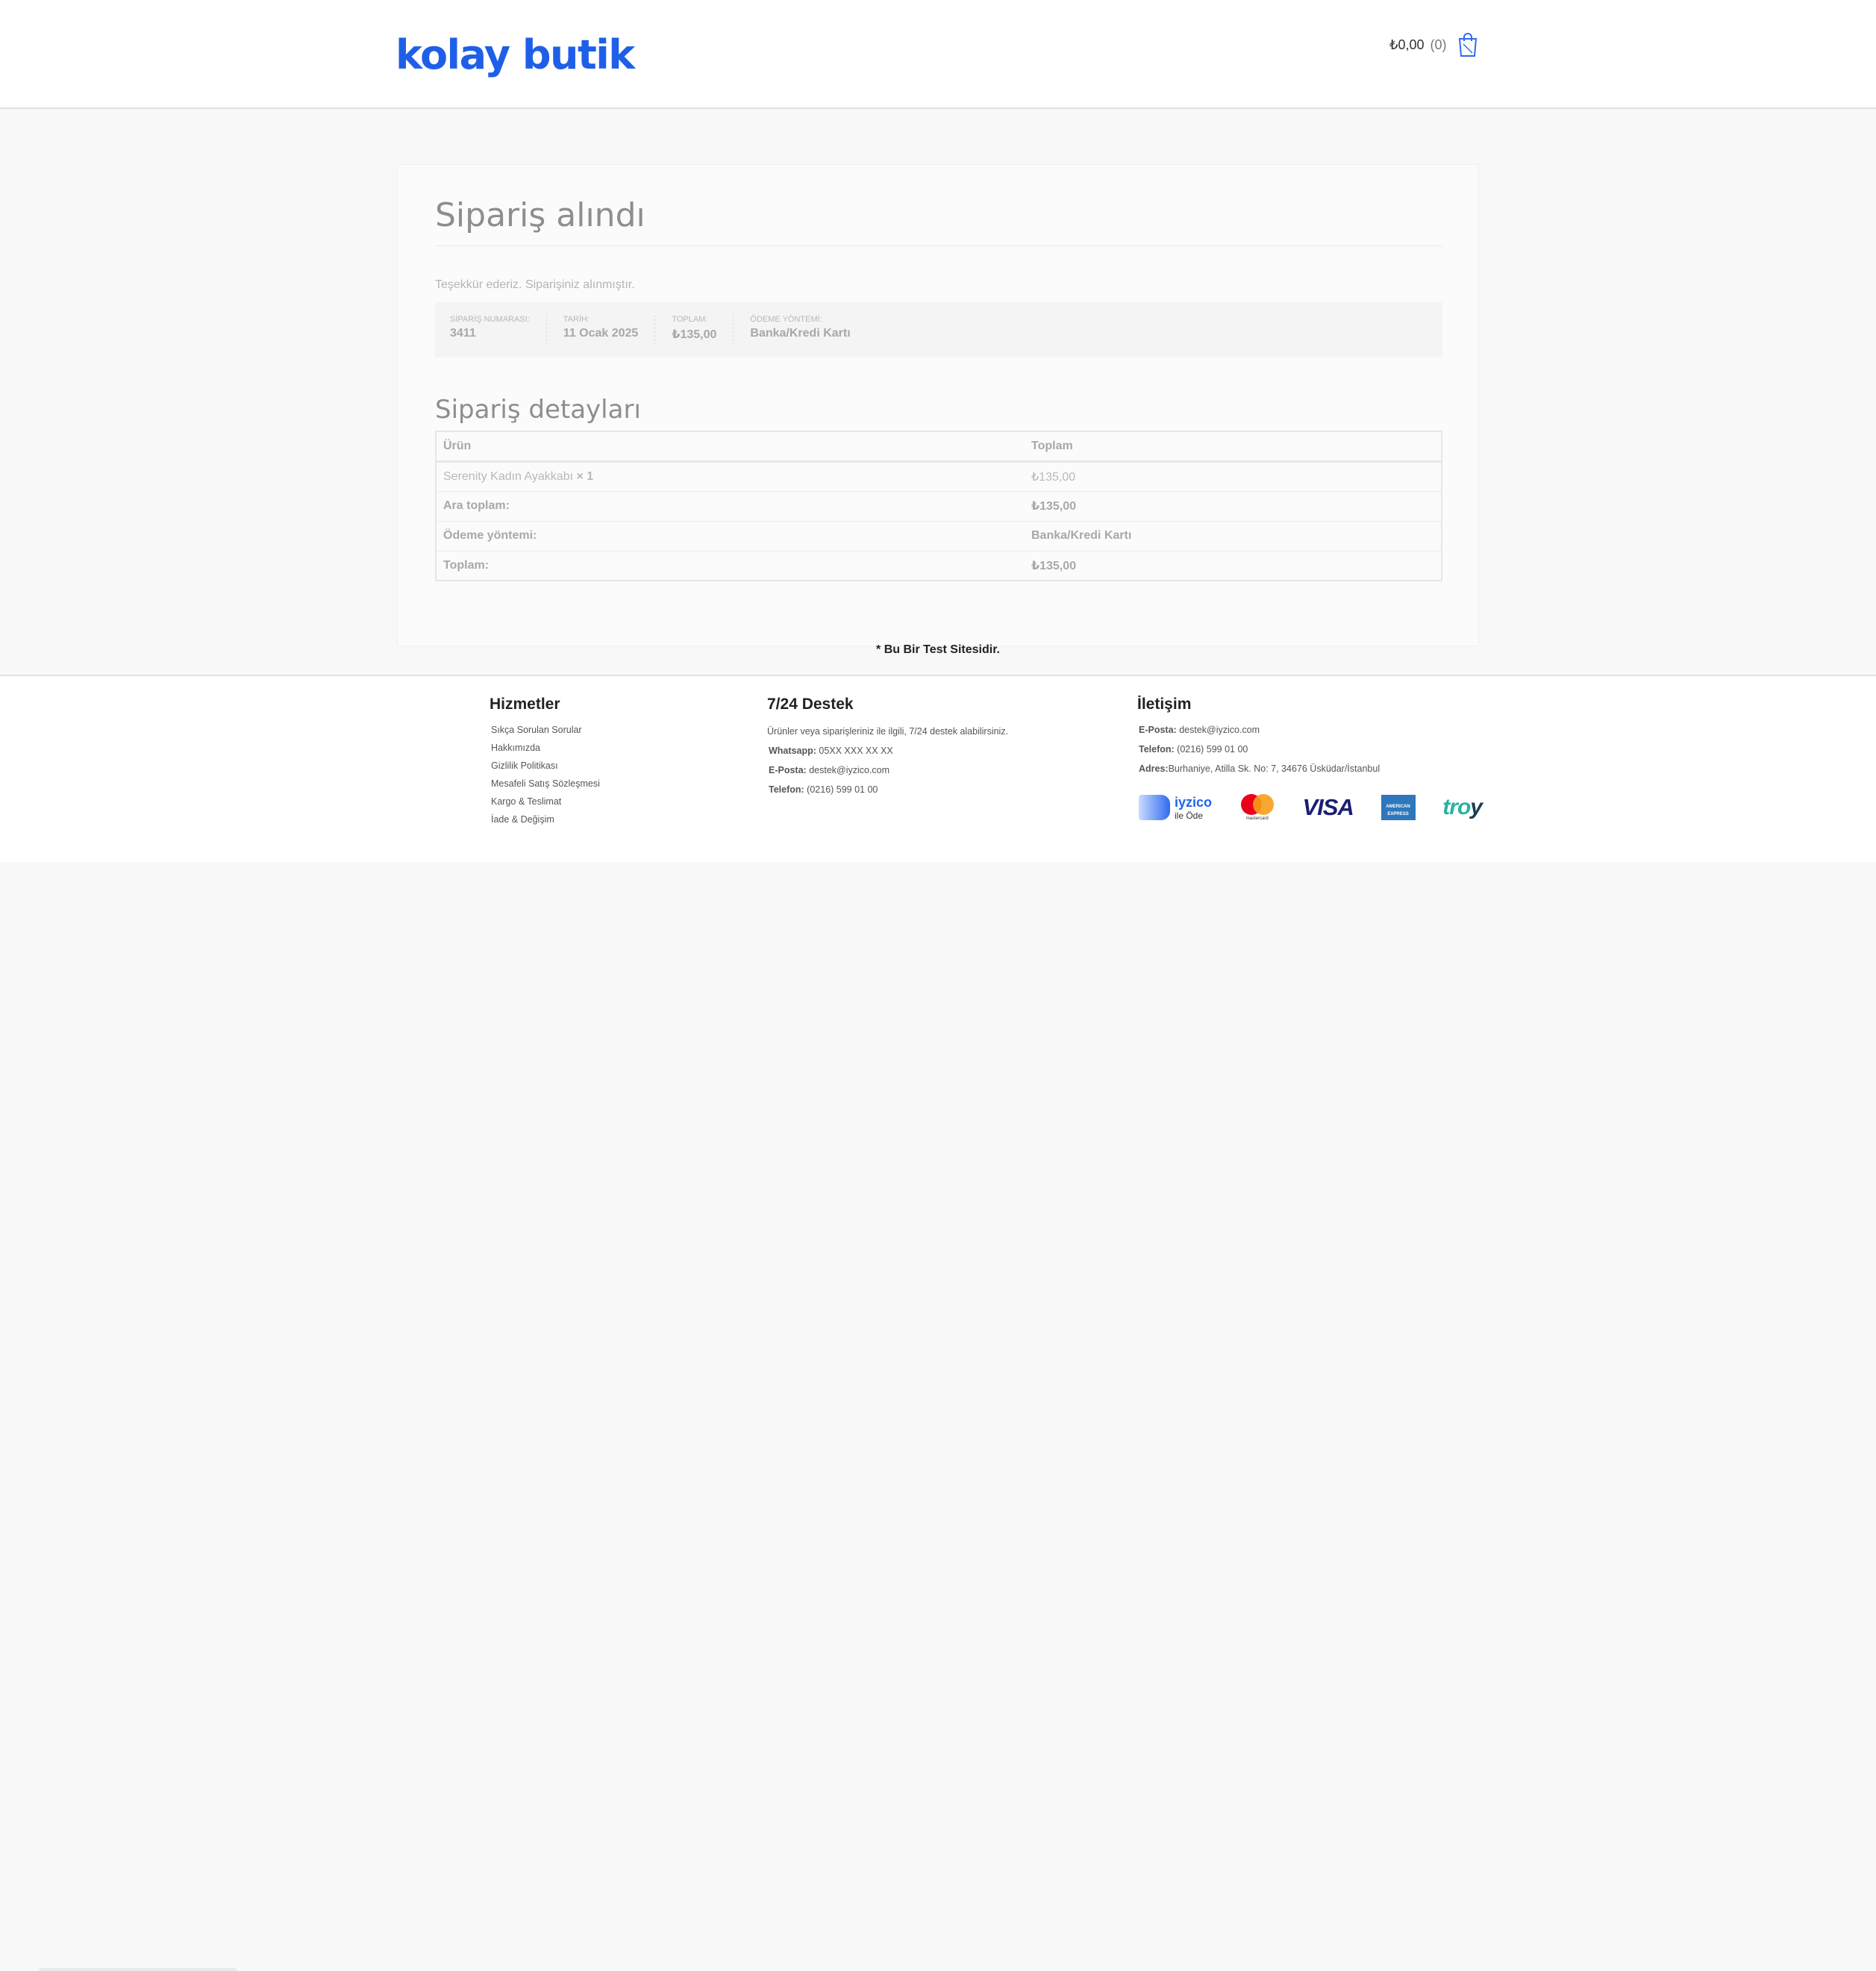 Image resolution: width=1876 pixels, height=1971 pixels. I want to click on services-heading: Hizmetler, so click(525, 704).